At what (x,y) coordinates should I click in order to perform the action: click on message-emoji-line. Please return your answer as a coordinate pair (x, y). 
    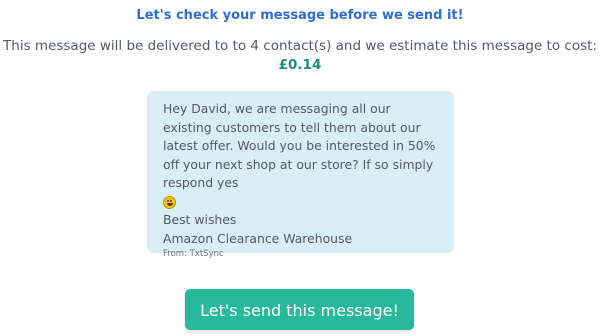
    Looking at the image, I should click on (302, 202).